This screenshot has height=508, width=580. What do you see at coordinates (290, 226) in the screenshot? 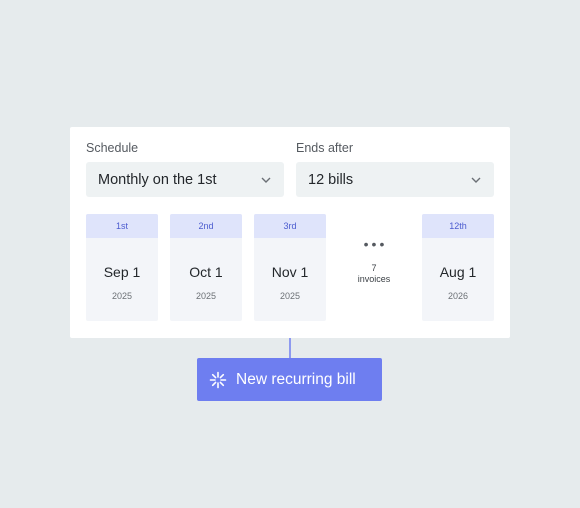
I see `bill-ordinal: 3rd` at bounding box center [290, 226].